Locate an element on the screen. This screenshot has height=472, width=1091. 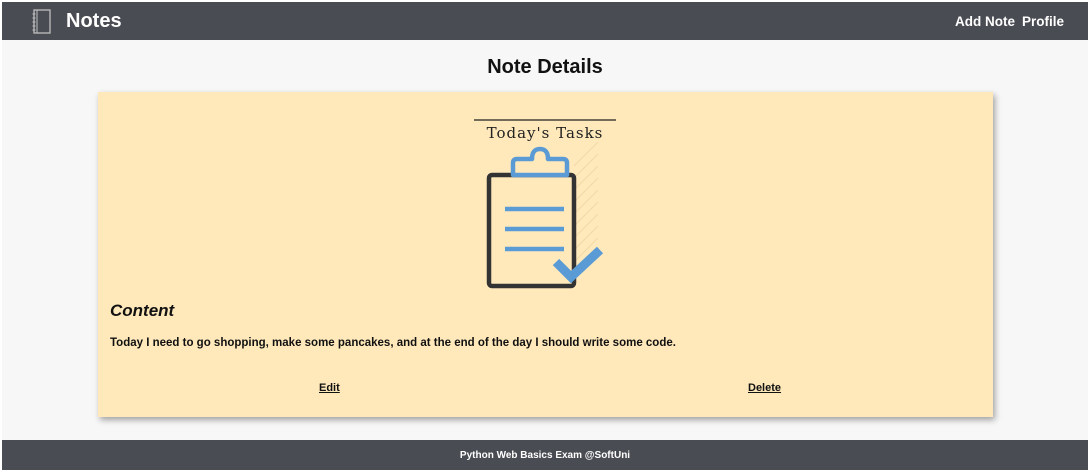
top-nav: Add Note Profile is located at coordinates (1009, 21).